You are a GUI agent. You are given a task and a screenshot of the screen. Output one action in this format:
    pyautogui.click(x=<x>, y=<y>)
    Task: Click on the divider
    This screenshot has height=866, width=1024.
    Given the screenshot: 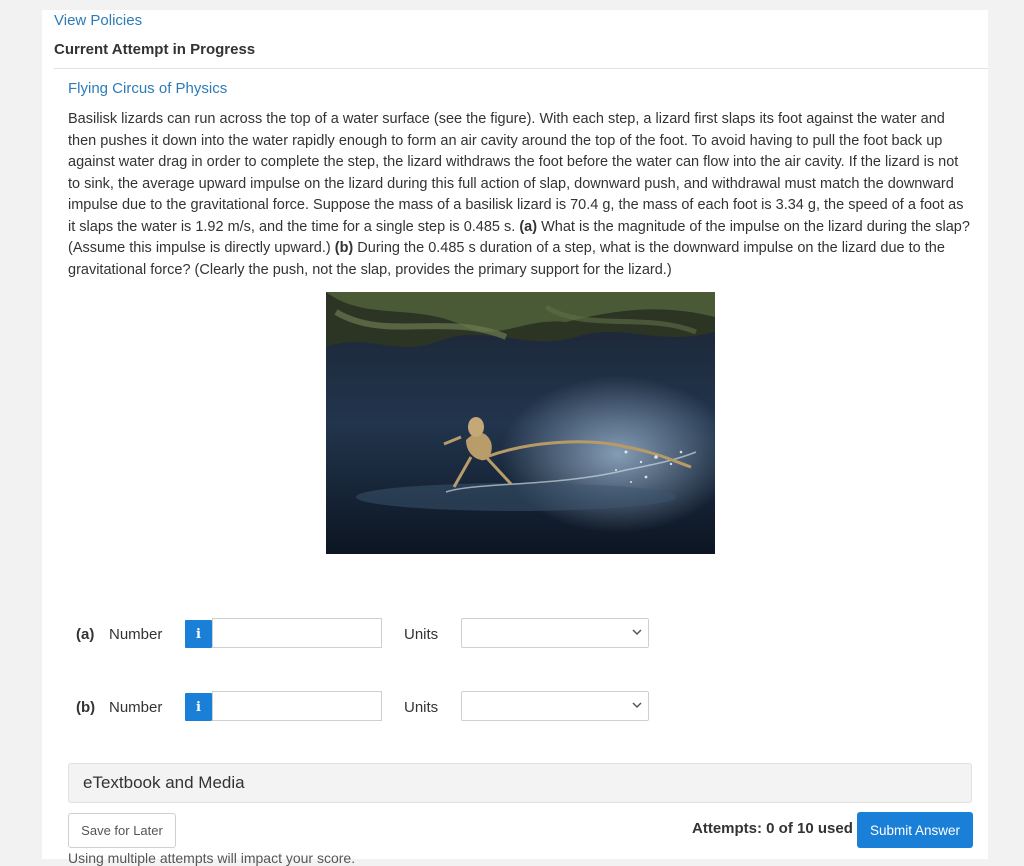 What is the action you would take?
    pyautogui.click(x=521, y=68)
    